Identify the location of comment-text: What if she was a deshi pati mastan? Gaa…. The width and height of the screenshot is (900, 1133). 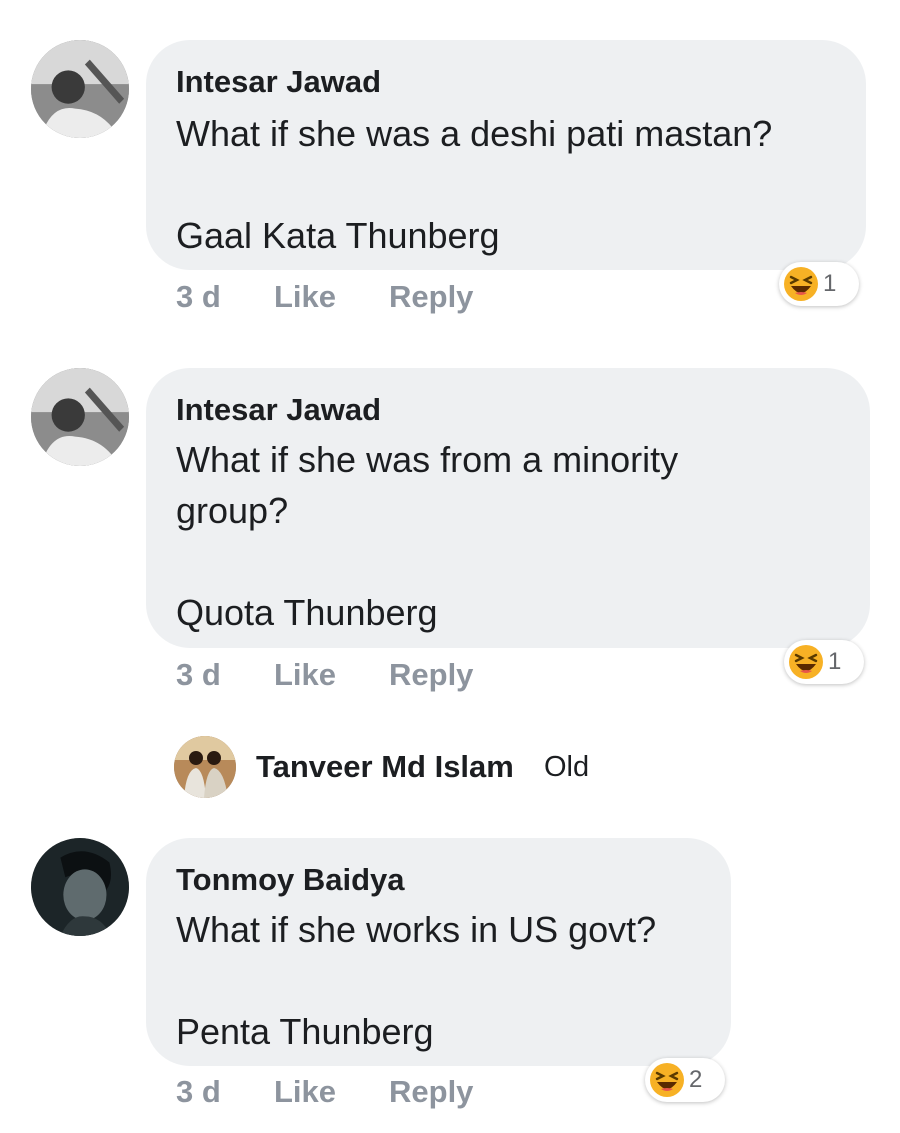
(474, 184).